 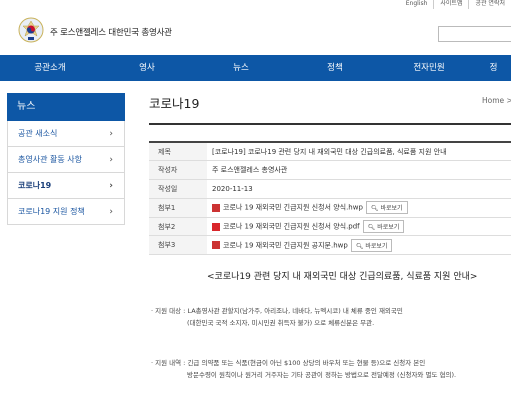 What do you see at coordinates (66, 134) in the screenshot?
I see `sidebar-item-news: 공관 새소식 ›` at bounding box center [66, 134].